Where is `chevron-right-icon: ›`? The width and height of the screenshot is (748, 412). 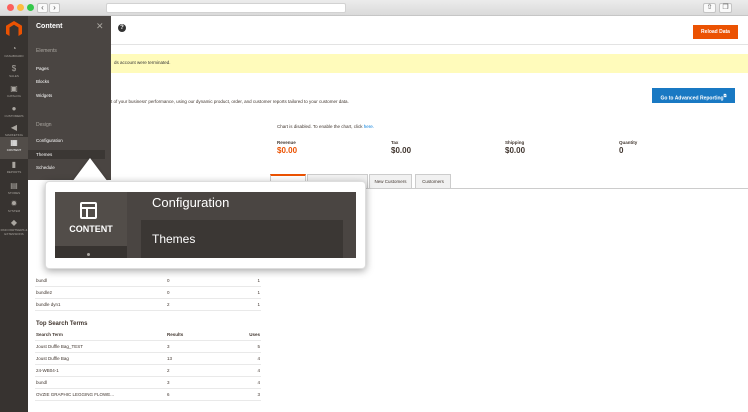 chevron-right-icon: › is located at coordinates (54, 8).